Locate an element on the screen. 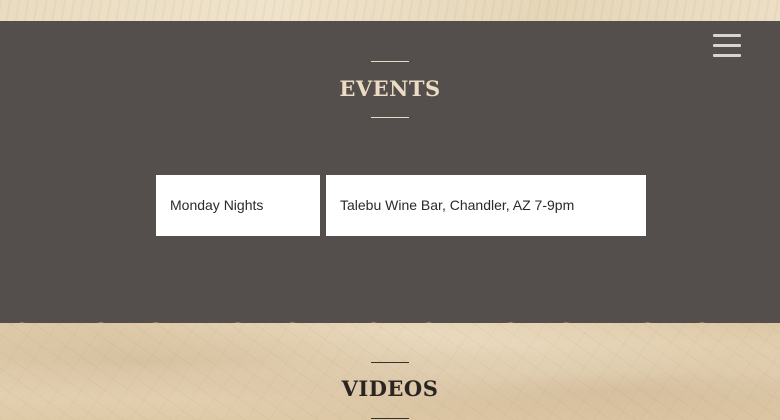 The width and height of the screenshot is (780, 420). videos-title-bottom-rule is located at coordinates (390, 418).